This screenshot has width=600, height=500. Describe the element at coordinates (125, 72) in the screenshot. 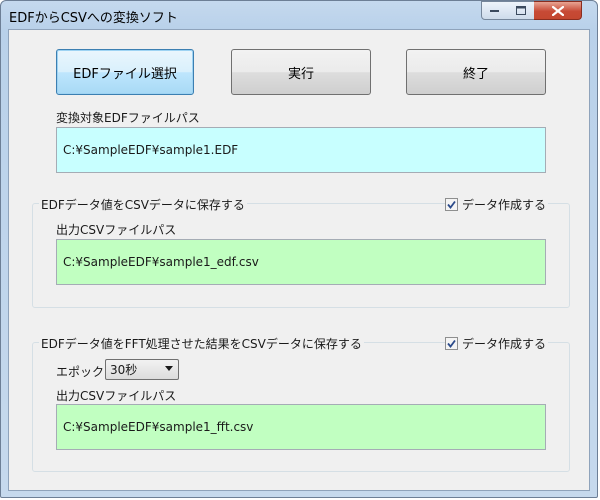

I see `select-edf-button: EDFファイル選択` at that location.